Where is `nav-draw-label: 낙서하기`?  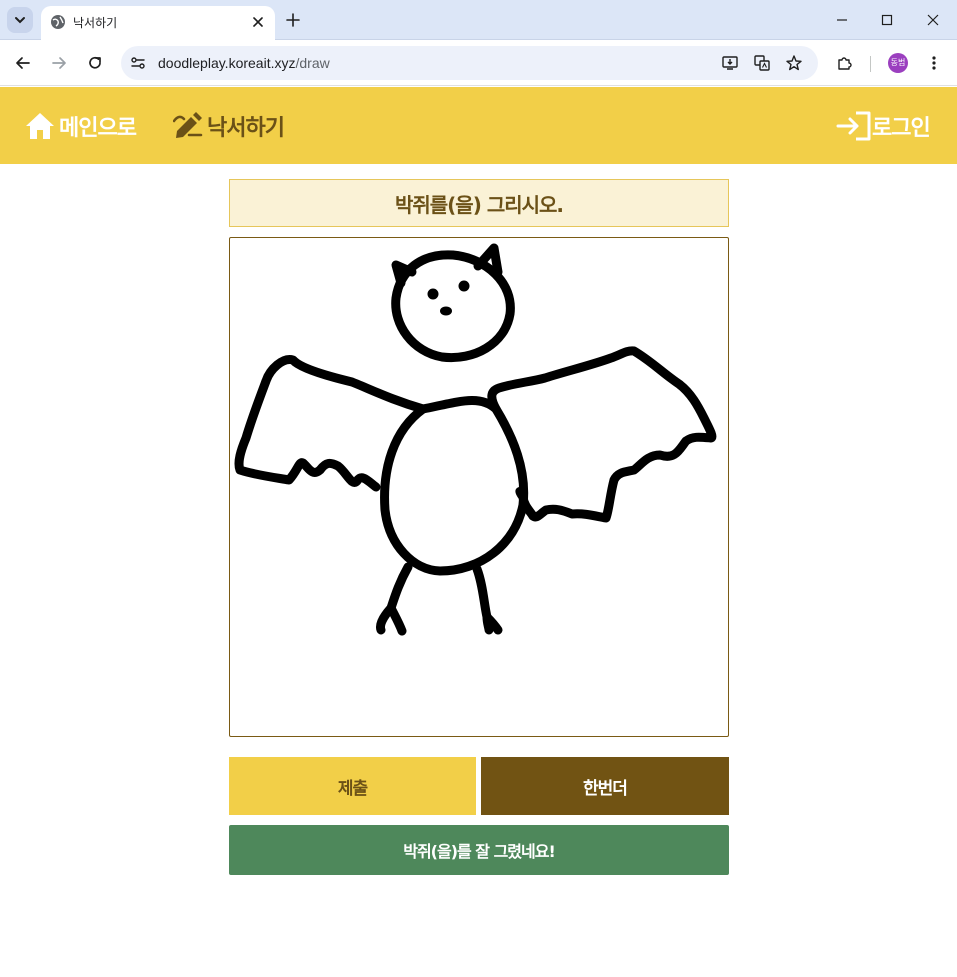 nav-draw-label: 낙서하기 is located at coordinates (246, 128).